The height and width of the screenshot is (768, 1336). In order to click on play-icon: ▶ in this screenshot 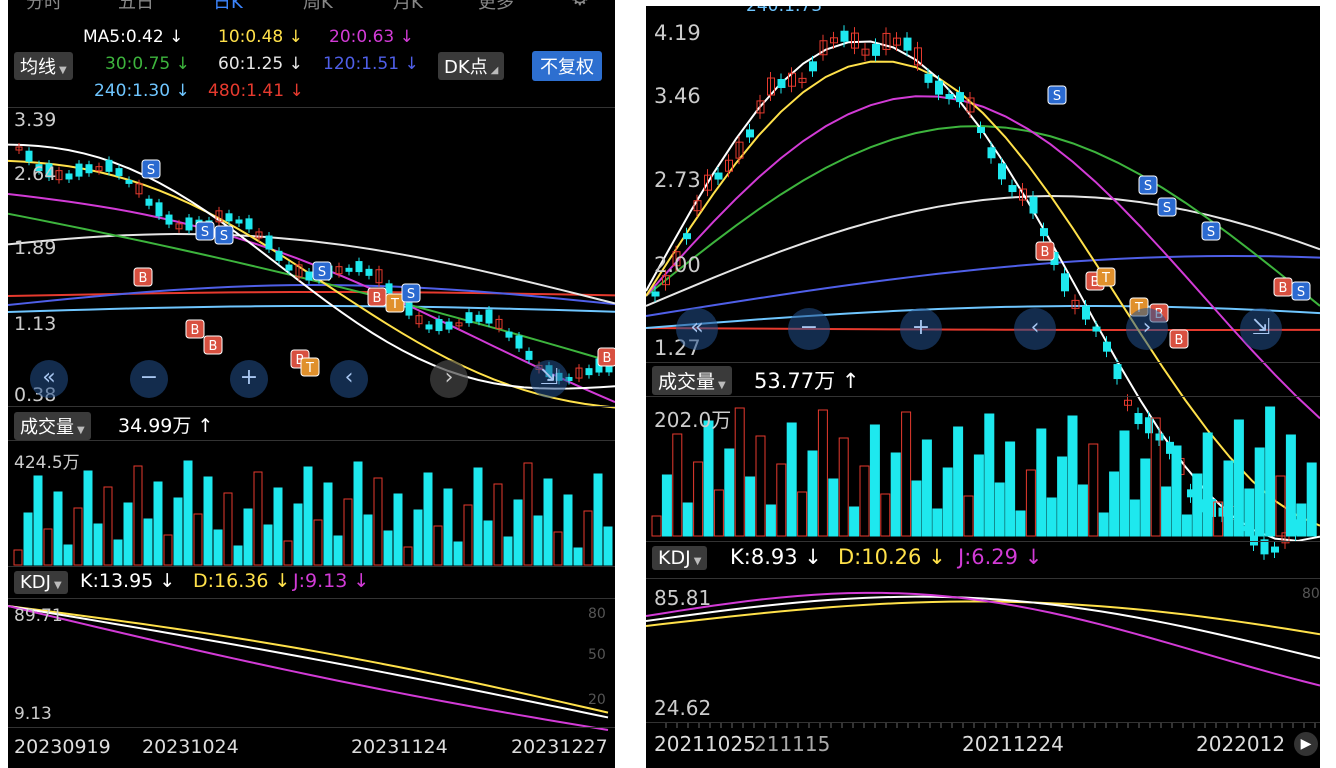, I will do `click(1306, 744)`.